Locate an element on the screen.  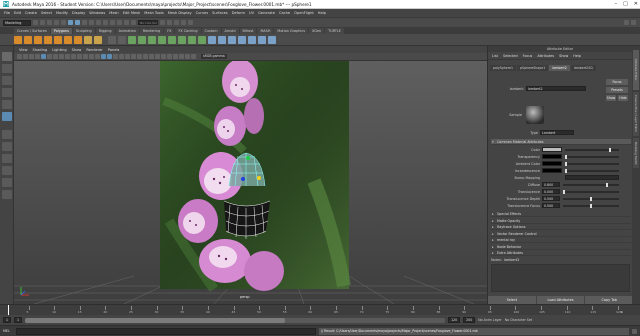
menu-modify: Modify is located at coordinates (62, 13).